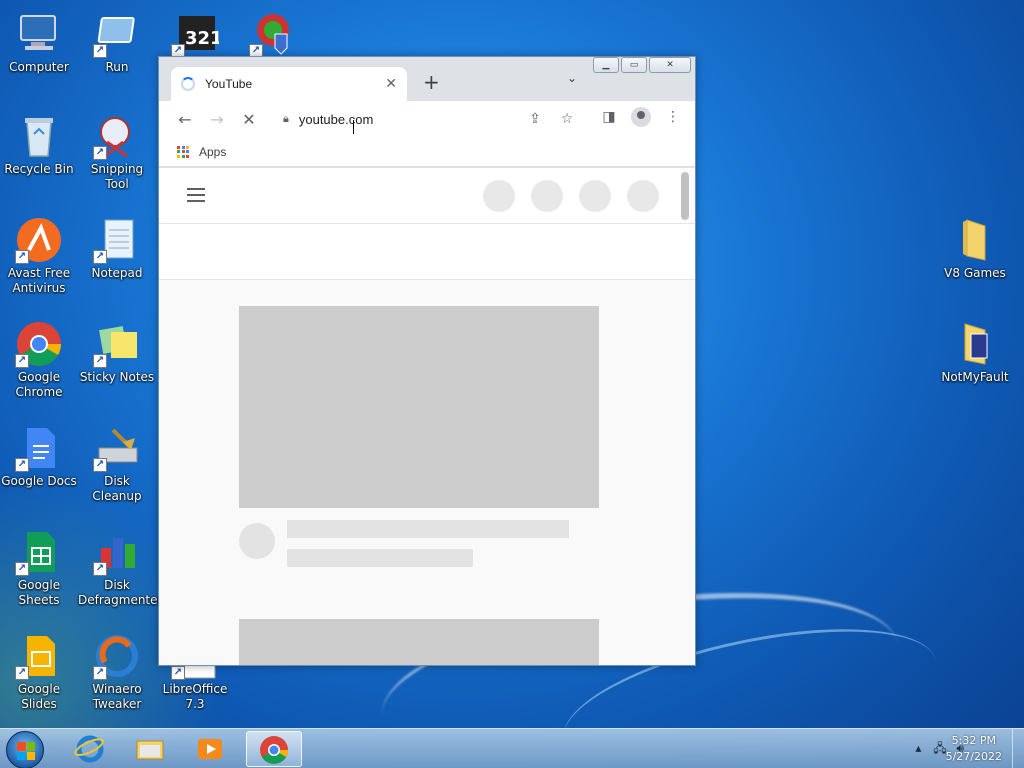 The width and height of the screenshot is (1024, 768). I want to click on desktop-icon-disk-cleanup: ↗ Disk Cleanup, so click(117, 464).